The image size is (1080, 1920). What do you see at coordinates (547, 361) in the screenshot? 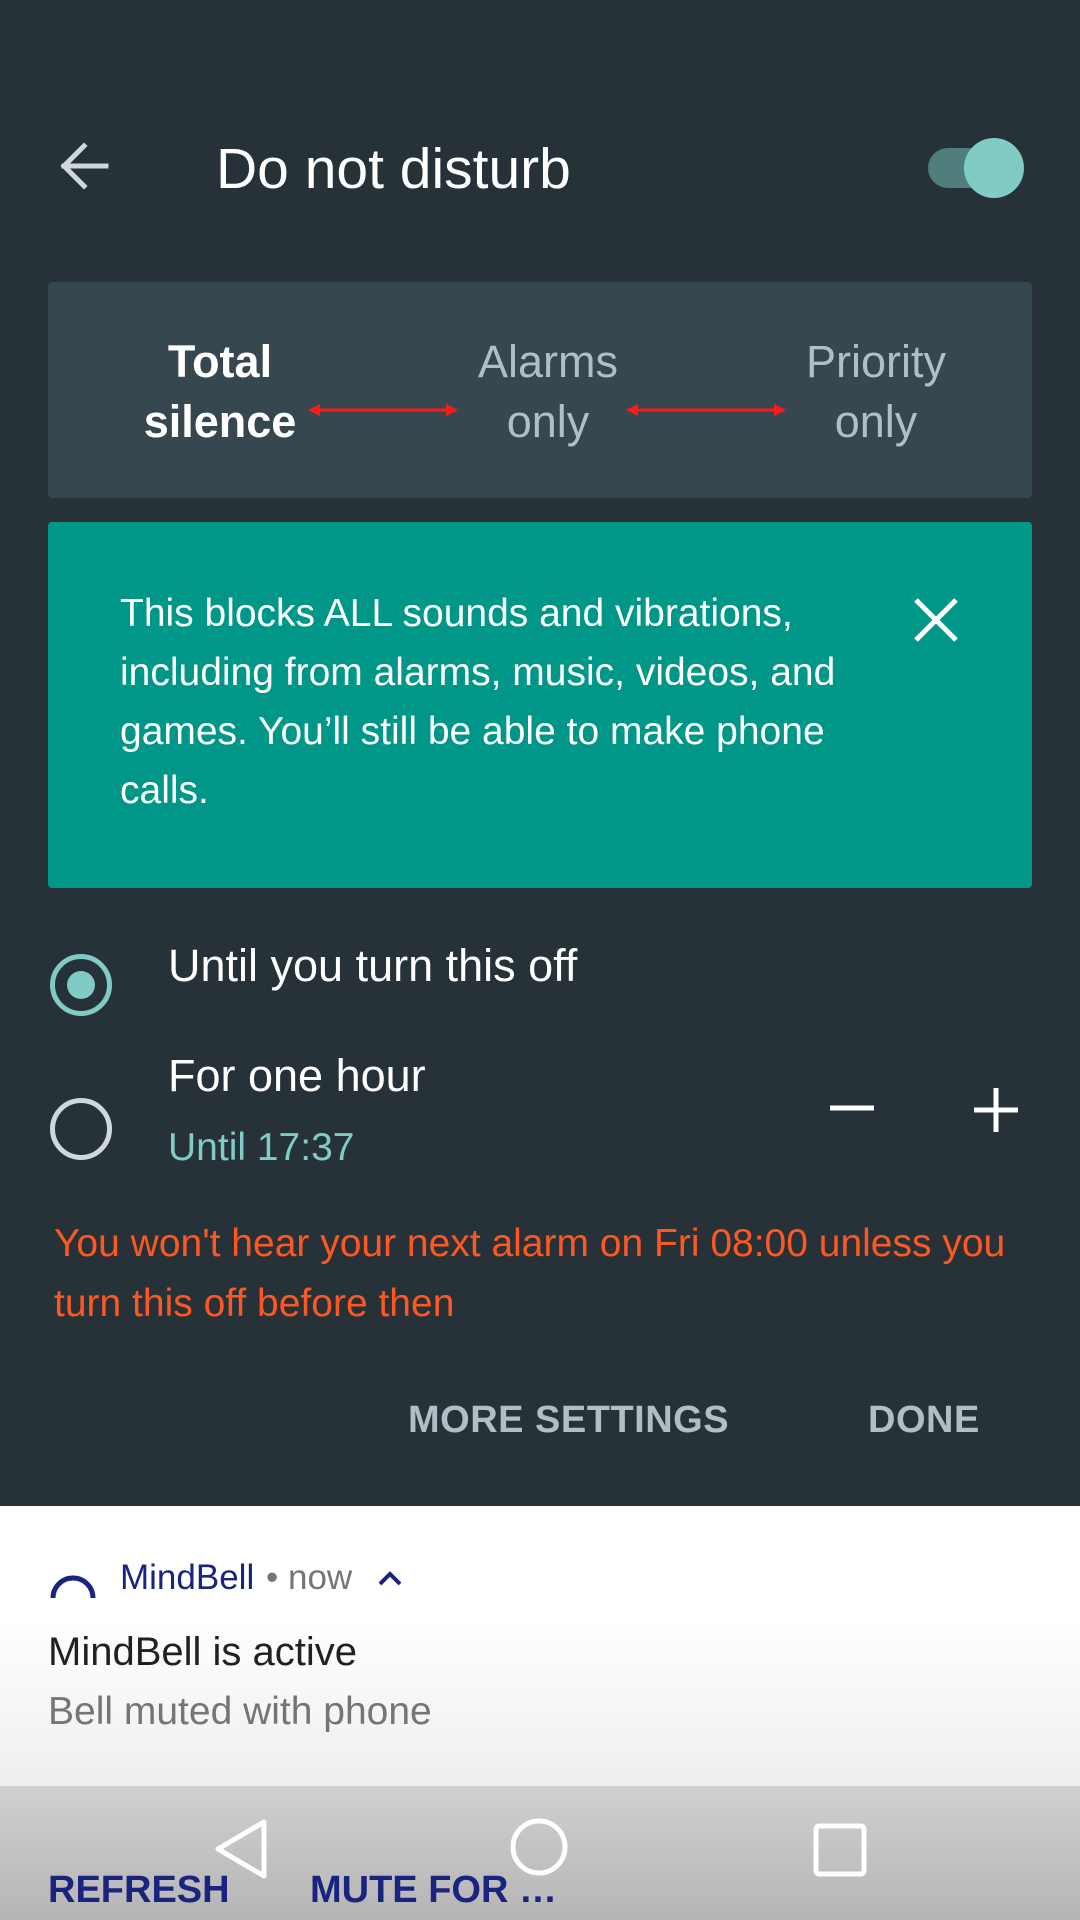
I see `segment-label-line1: Alarms` at bounding box center [547, 361].